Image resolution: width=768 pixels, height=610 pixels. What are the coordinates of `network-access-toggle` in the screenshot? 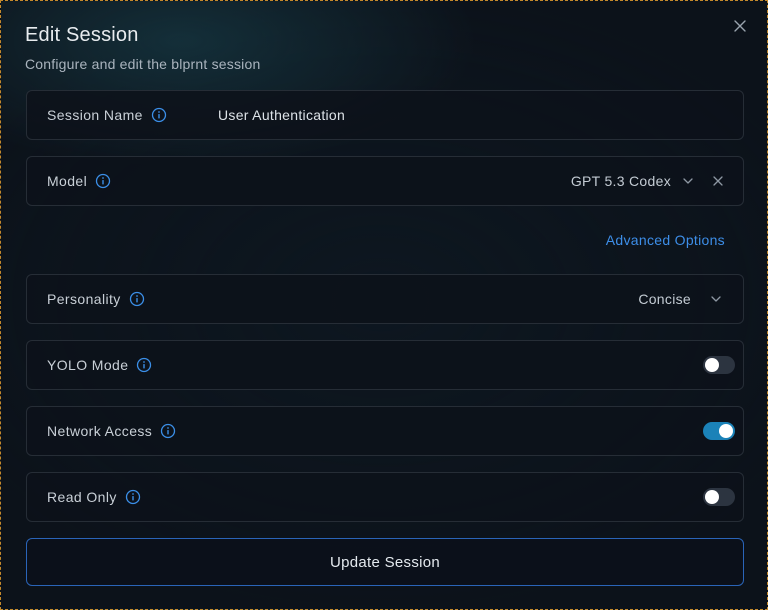 It's located at (719, 431).